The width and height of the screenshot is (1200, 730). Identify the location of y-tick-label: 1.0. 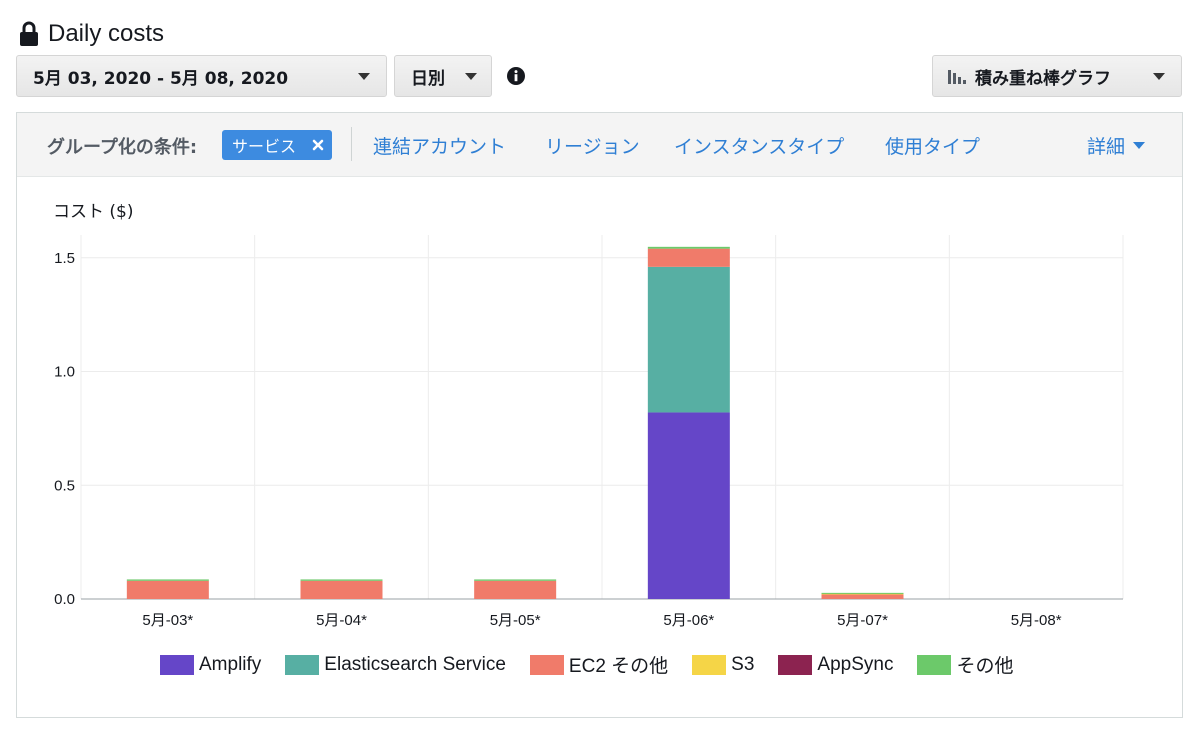
(64, 372).